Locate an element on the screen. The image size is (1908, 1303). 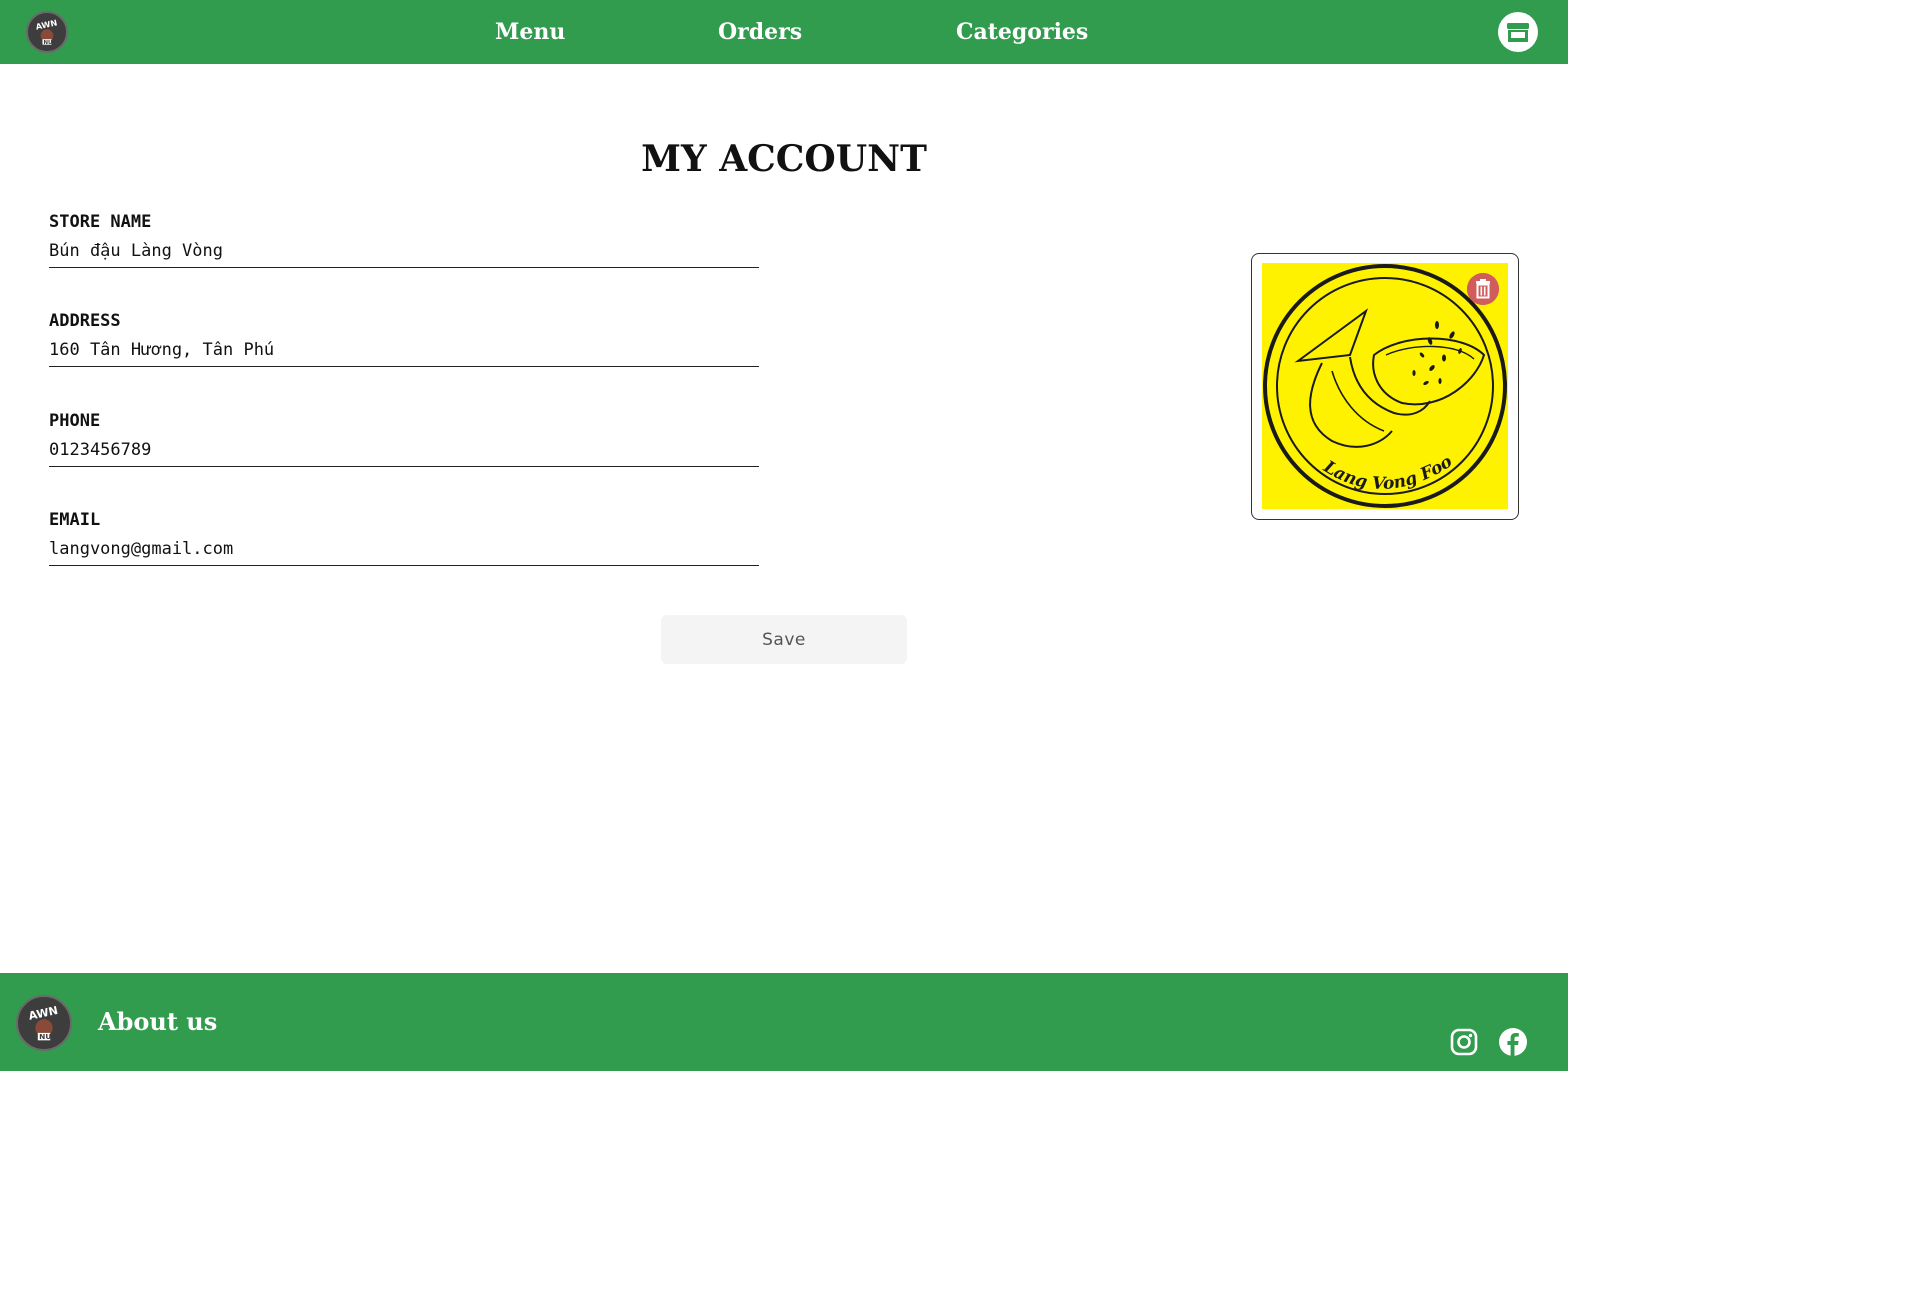
store-image-card: Lang Vong Food is located at coordinates (1385, 386).